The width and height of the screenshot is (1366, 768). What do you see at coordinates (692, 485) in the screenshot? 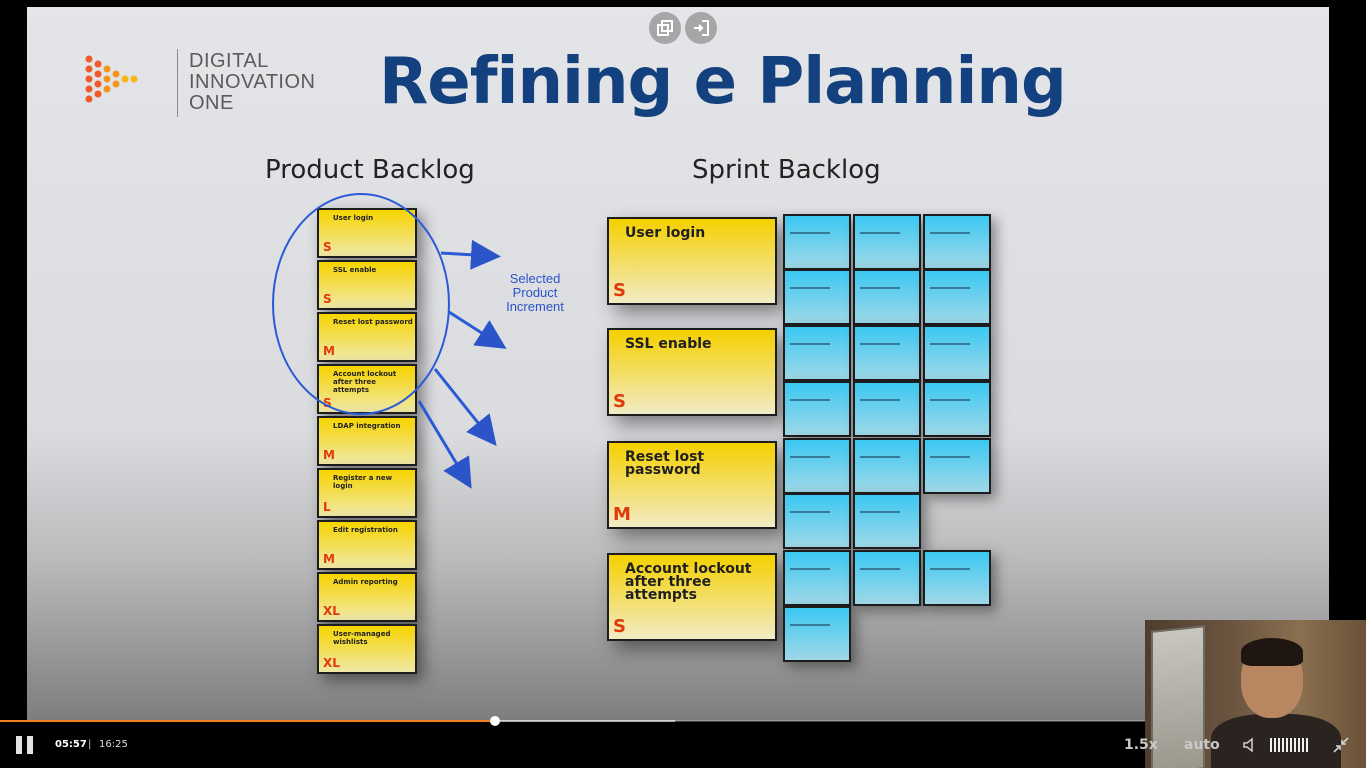
I see `sprint-story-card: Reset lost password M` at bounding box center [692, 485].